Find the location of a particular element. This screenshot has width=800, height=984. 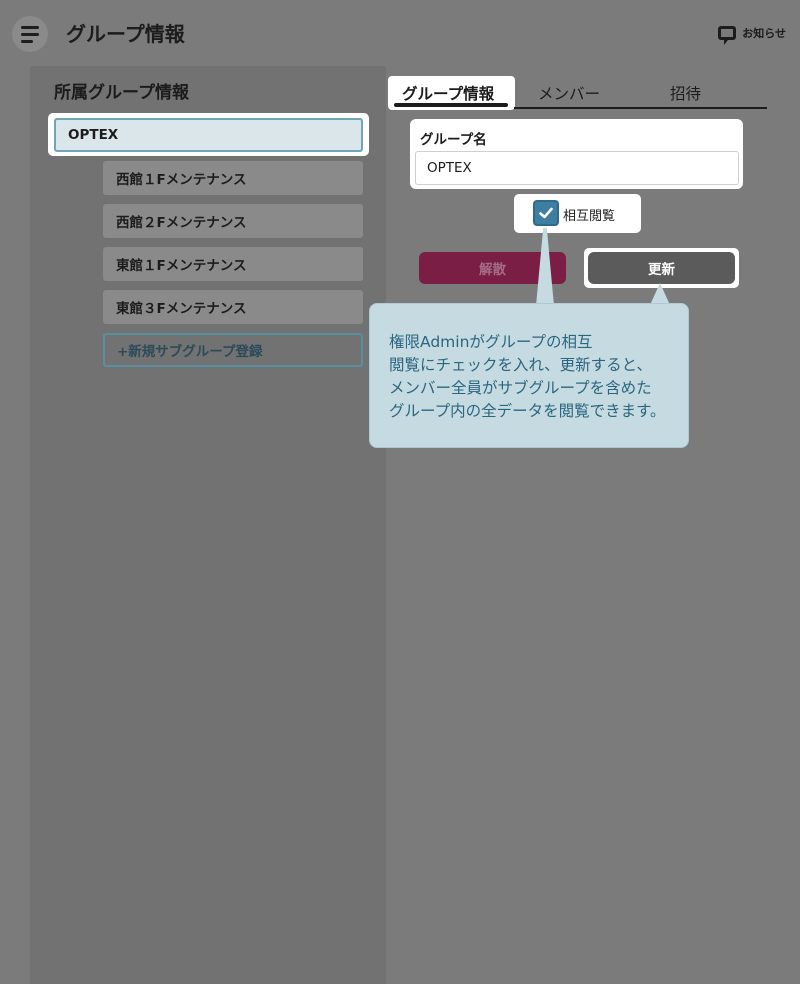

notice-label: お知らせ is located at coordinates (764, 33).